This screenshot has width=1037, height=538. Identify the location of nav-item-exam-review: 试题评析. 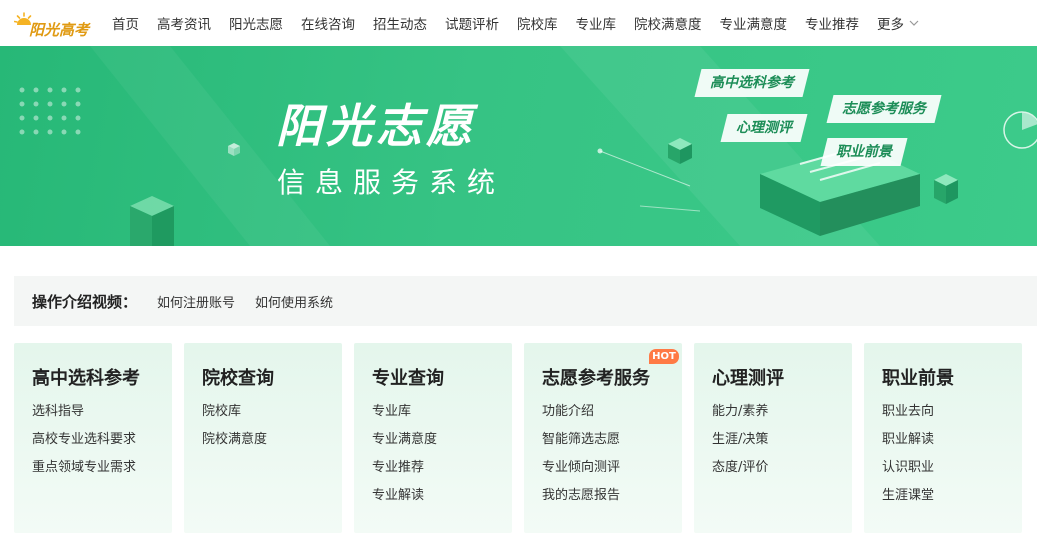
(472, 23).